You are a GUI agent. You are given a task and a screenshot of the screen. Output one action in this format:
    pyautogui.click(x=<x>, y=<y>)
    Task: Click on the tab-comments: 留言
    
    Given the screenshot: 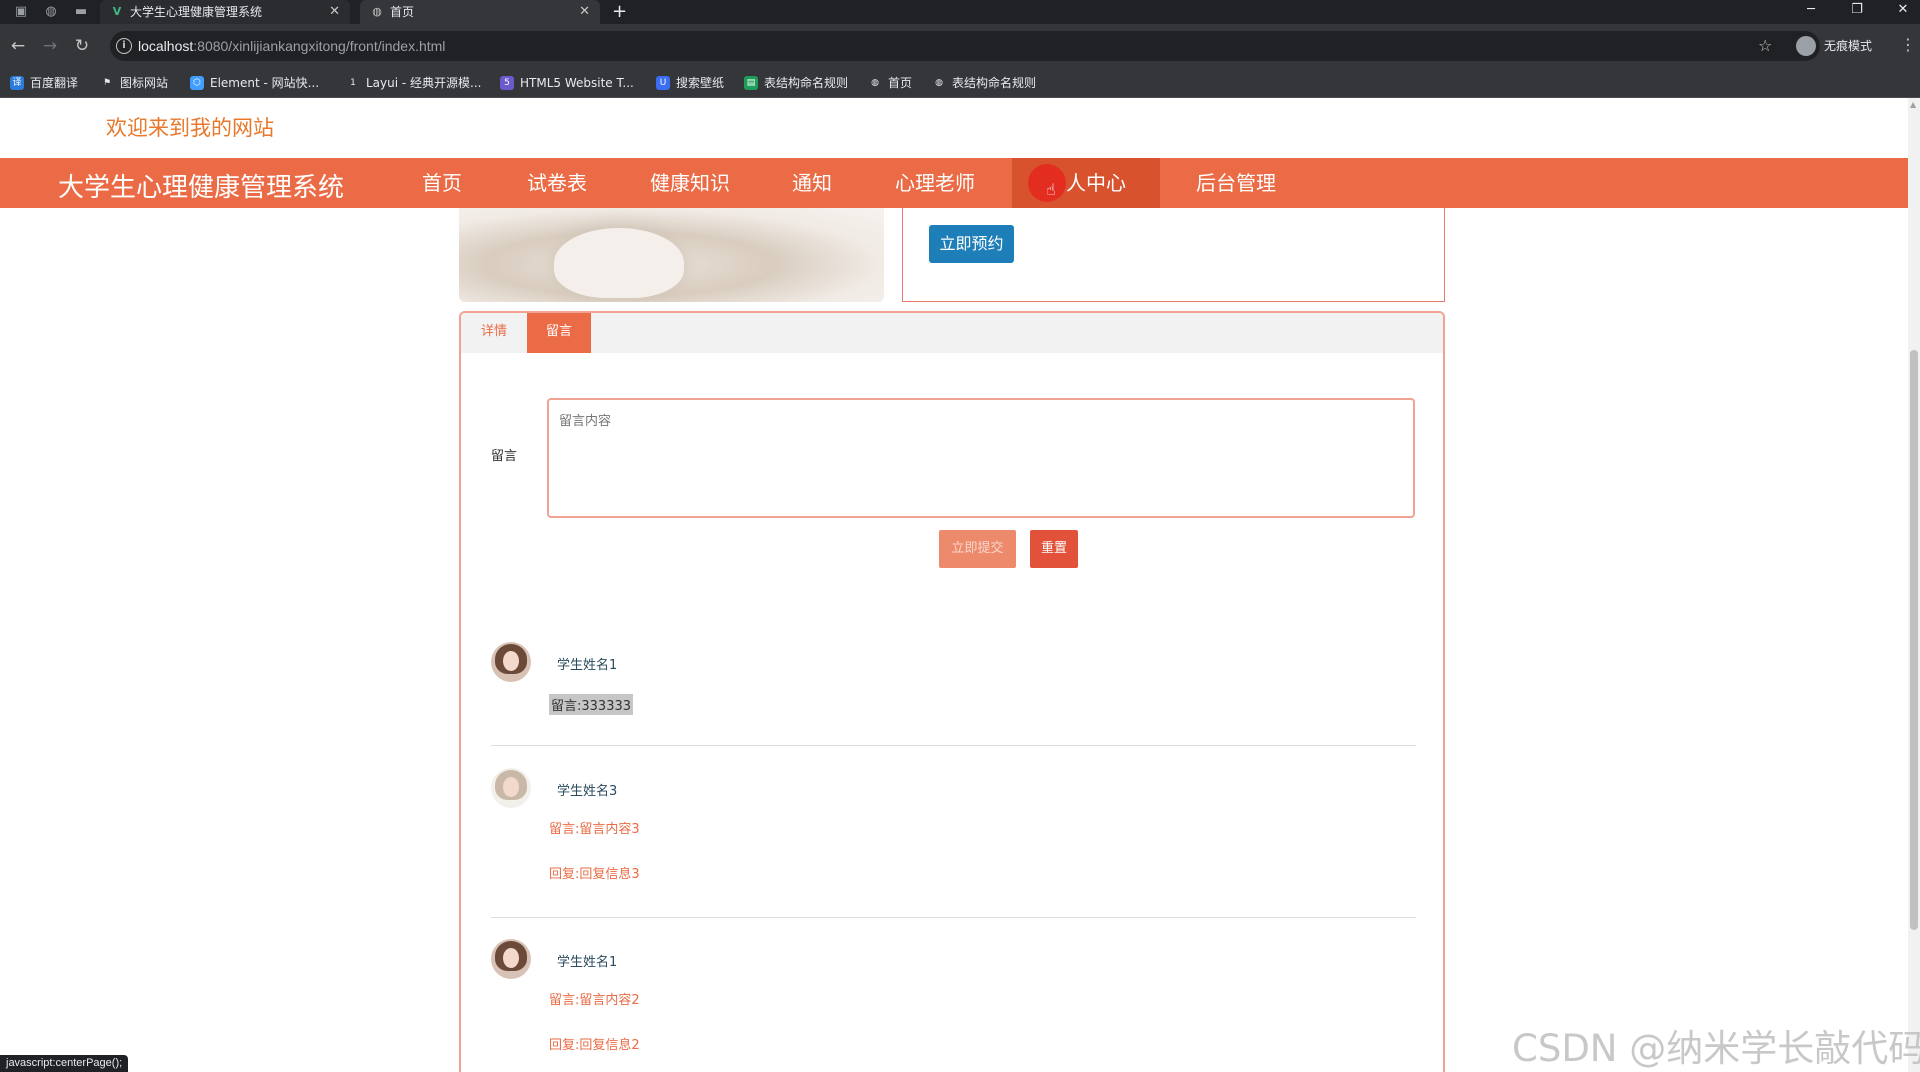 What is the action you would take?
    pyautogui.click(x=559, y=333)
    